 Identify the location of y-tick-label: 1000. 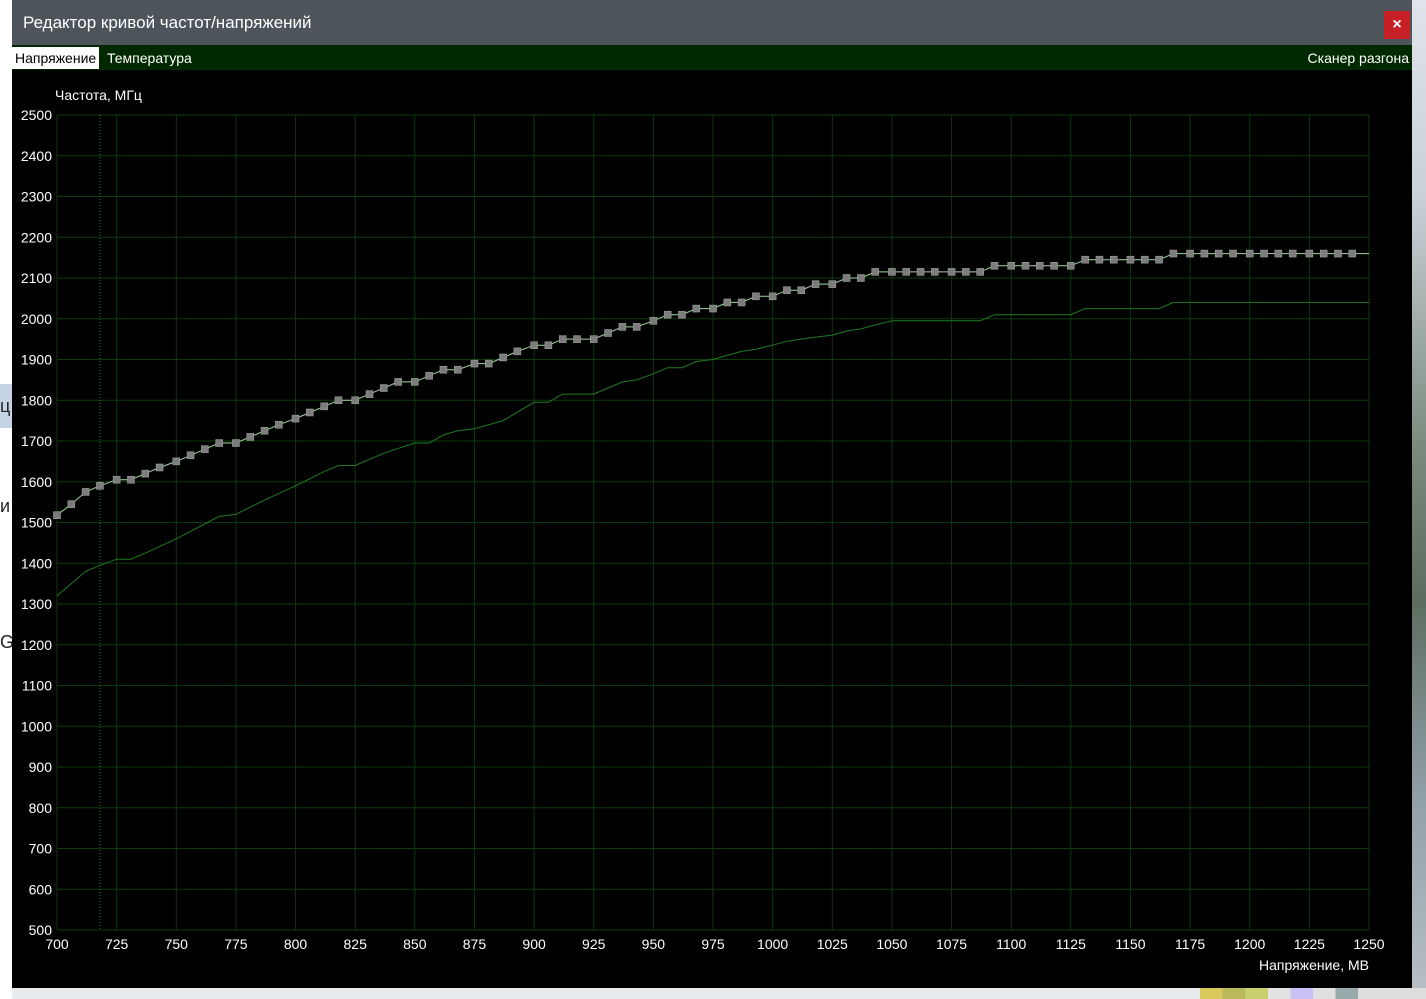
(36, 726).